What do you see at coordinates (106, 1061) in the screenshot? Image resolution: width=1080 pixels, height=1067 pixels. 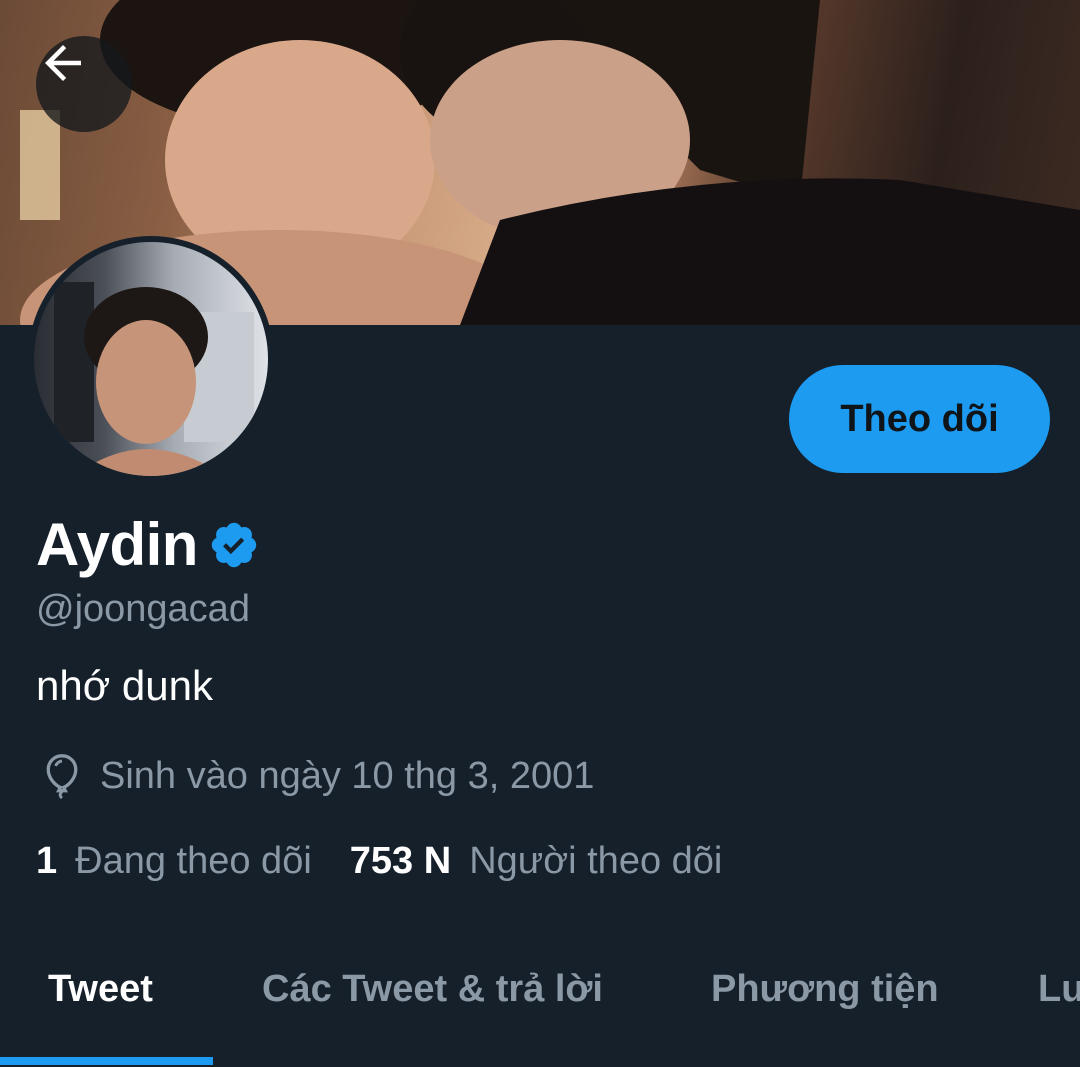 I see `active-tab-indicator` at bounding box center [106, 1061].